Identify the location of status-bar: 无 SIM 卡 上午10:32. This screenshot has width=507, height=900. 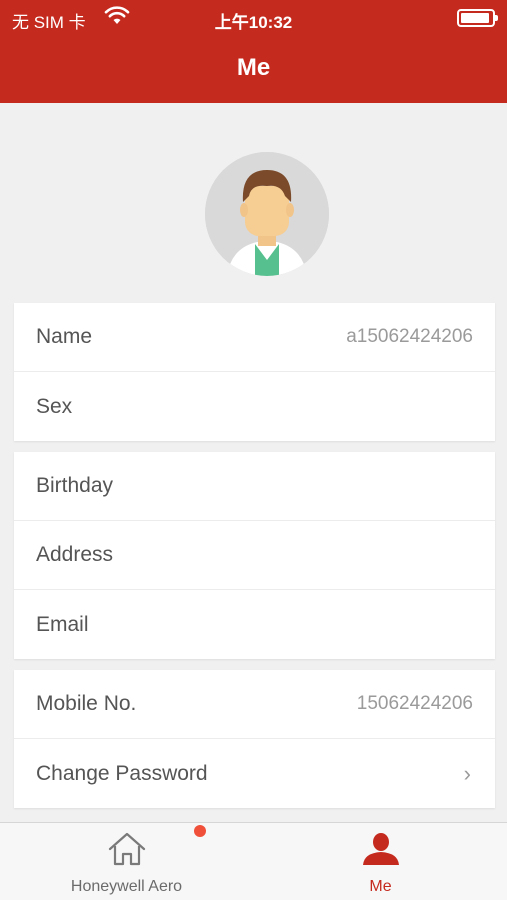
(253, 18).